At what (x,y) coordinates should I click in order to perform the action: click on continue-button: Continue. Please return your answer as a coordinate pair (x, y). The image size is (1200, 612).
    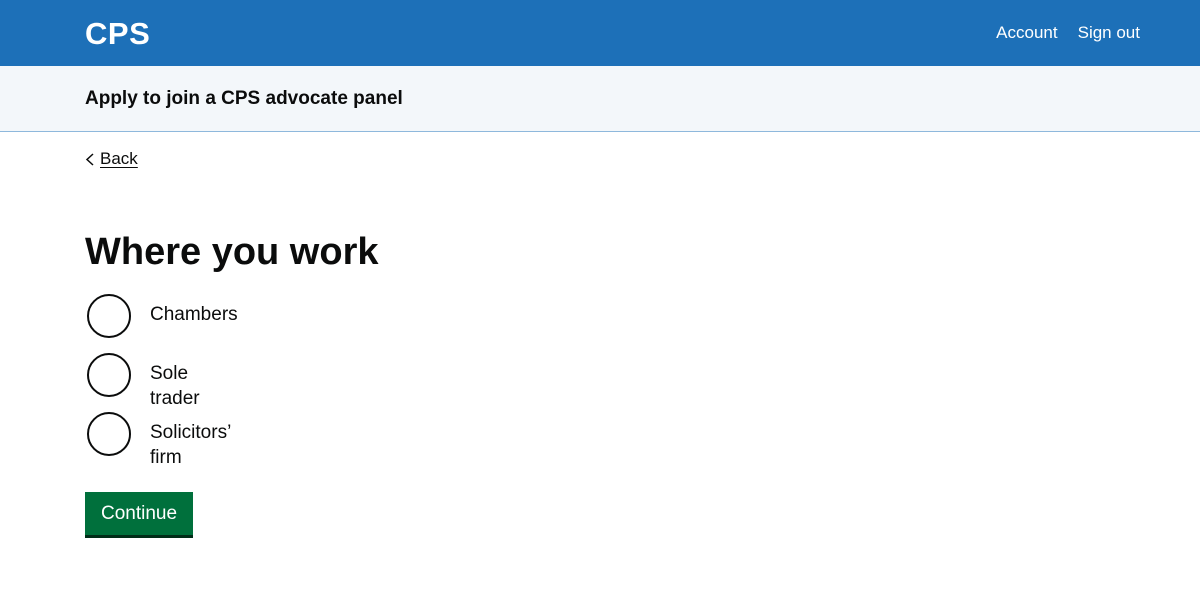
    Looking at the image, I should click on (139, 513).